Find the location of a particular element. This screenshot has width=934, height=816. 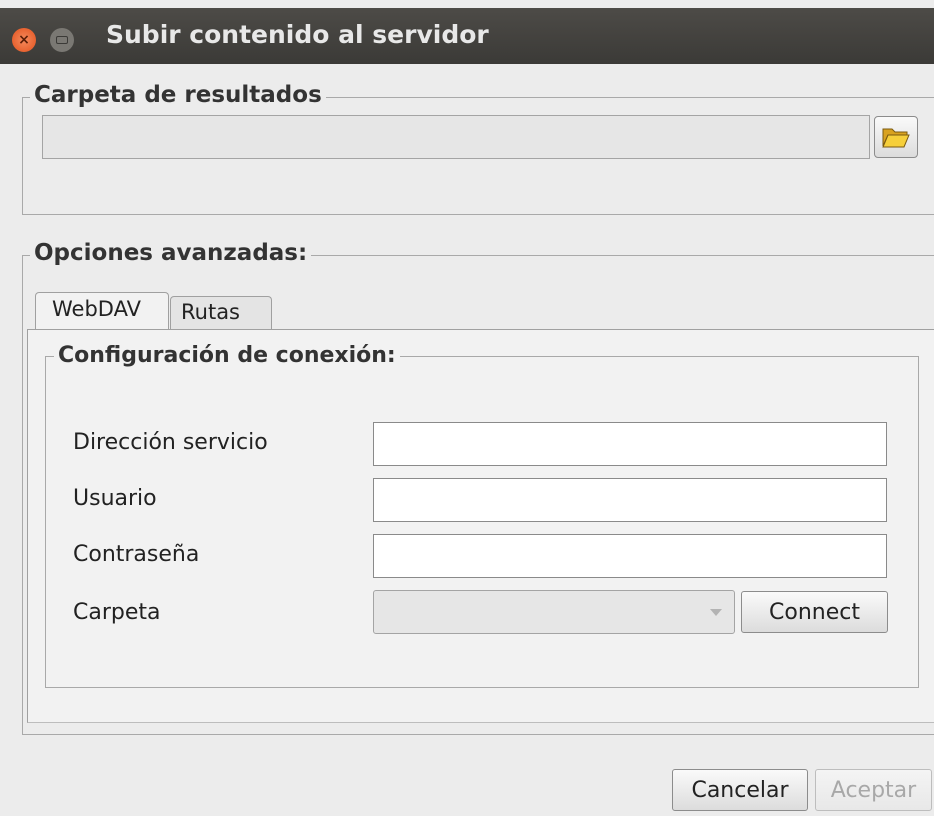

window-title: Subir contenido al servidor is located at coordinates (297, 34).